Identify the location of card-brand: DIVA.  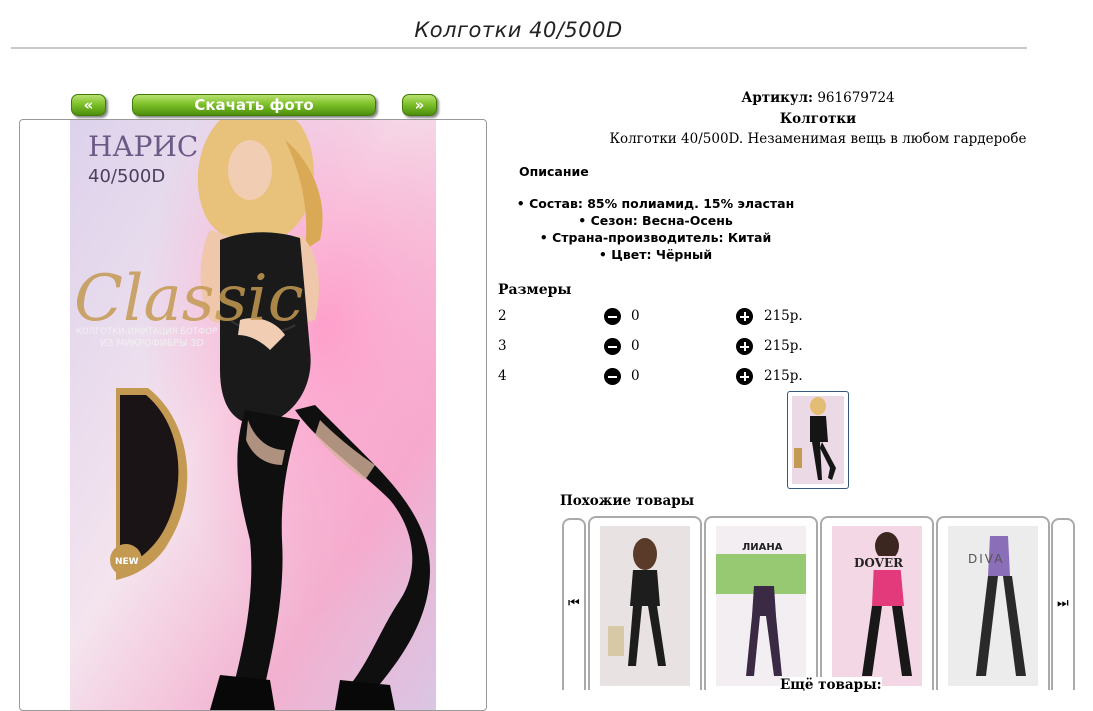
(986, 559).